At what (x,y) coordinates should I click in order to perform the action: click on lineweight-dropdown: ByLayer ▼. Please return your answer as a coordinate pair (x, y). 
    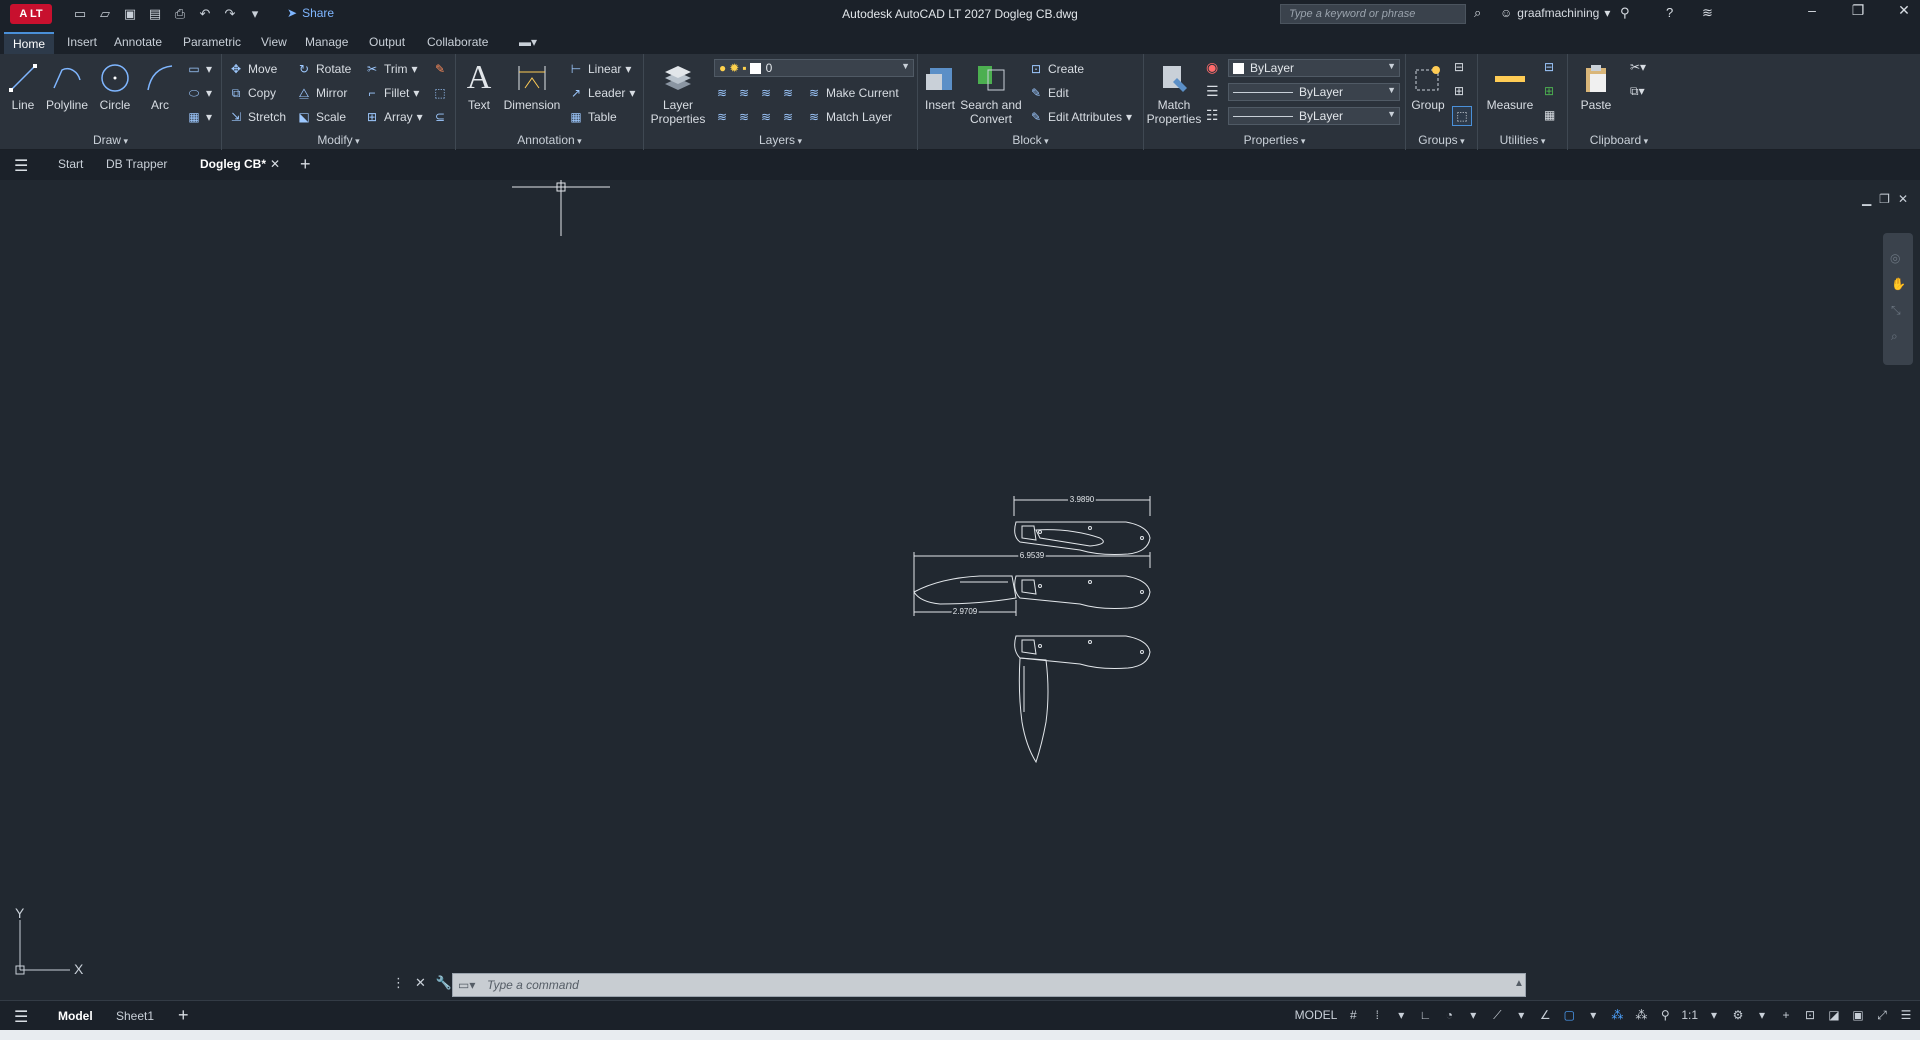
    Looking at the image, I should click on (1314, 92).